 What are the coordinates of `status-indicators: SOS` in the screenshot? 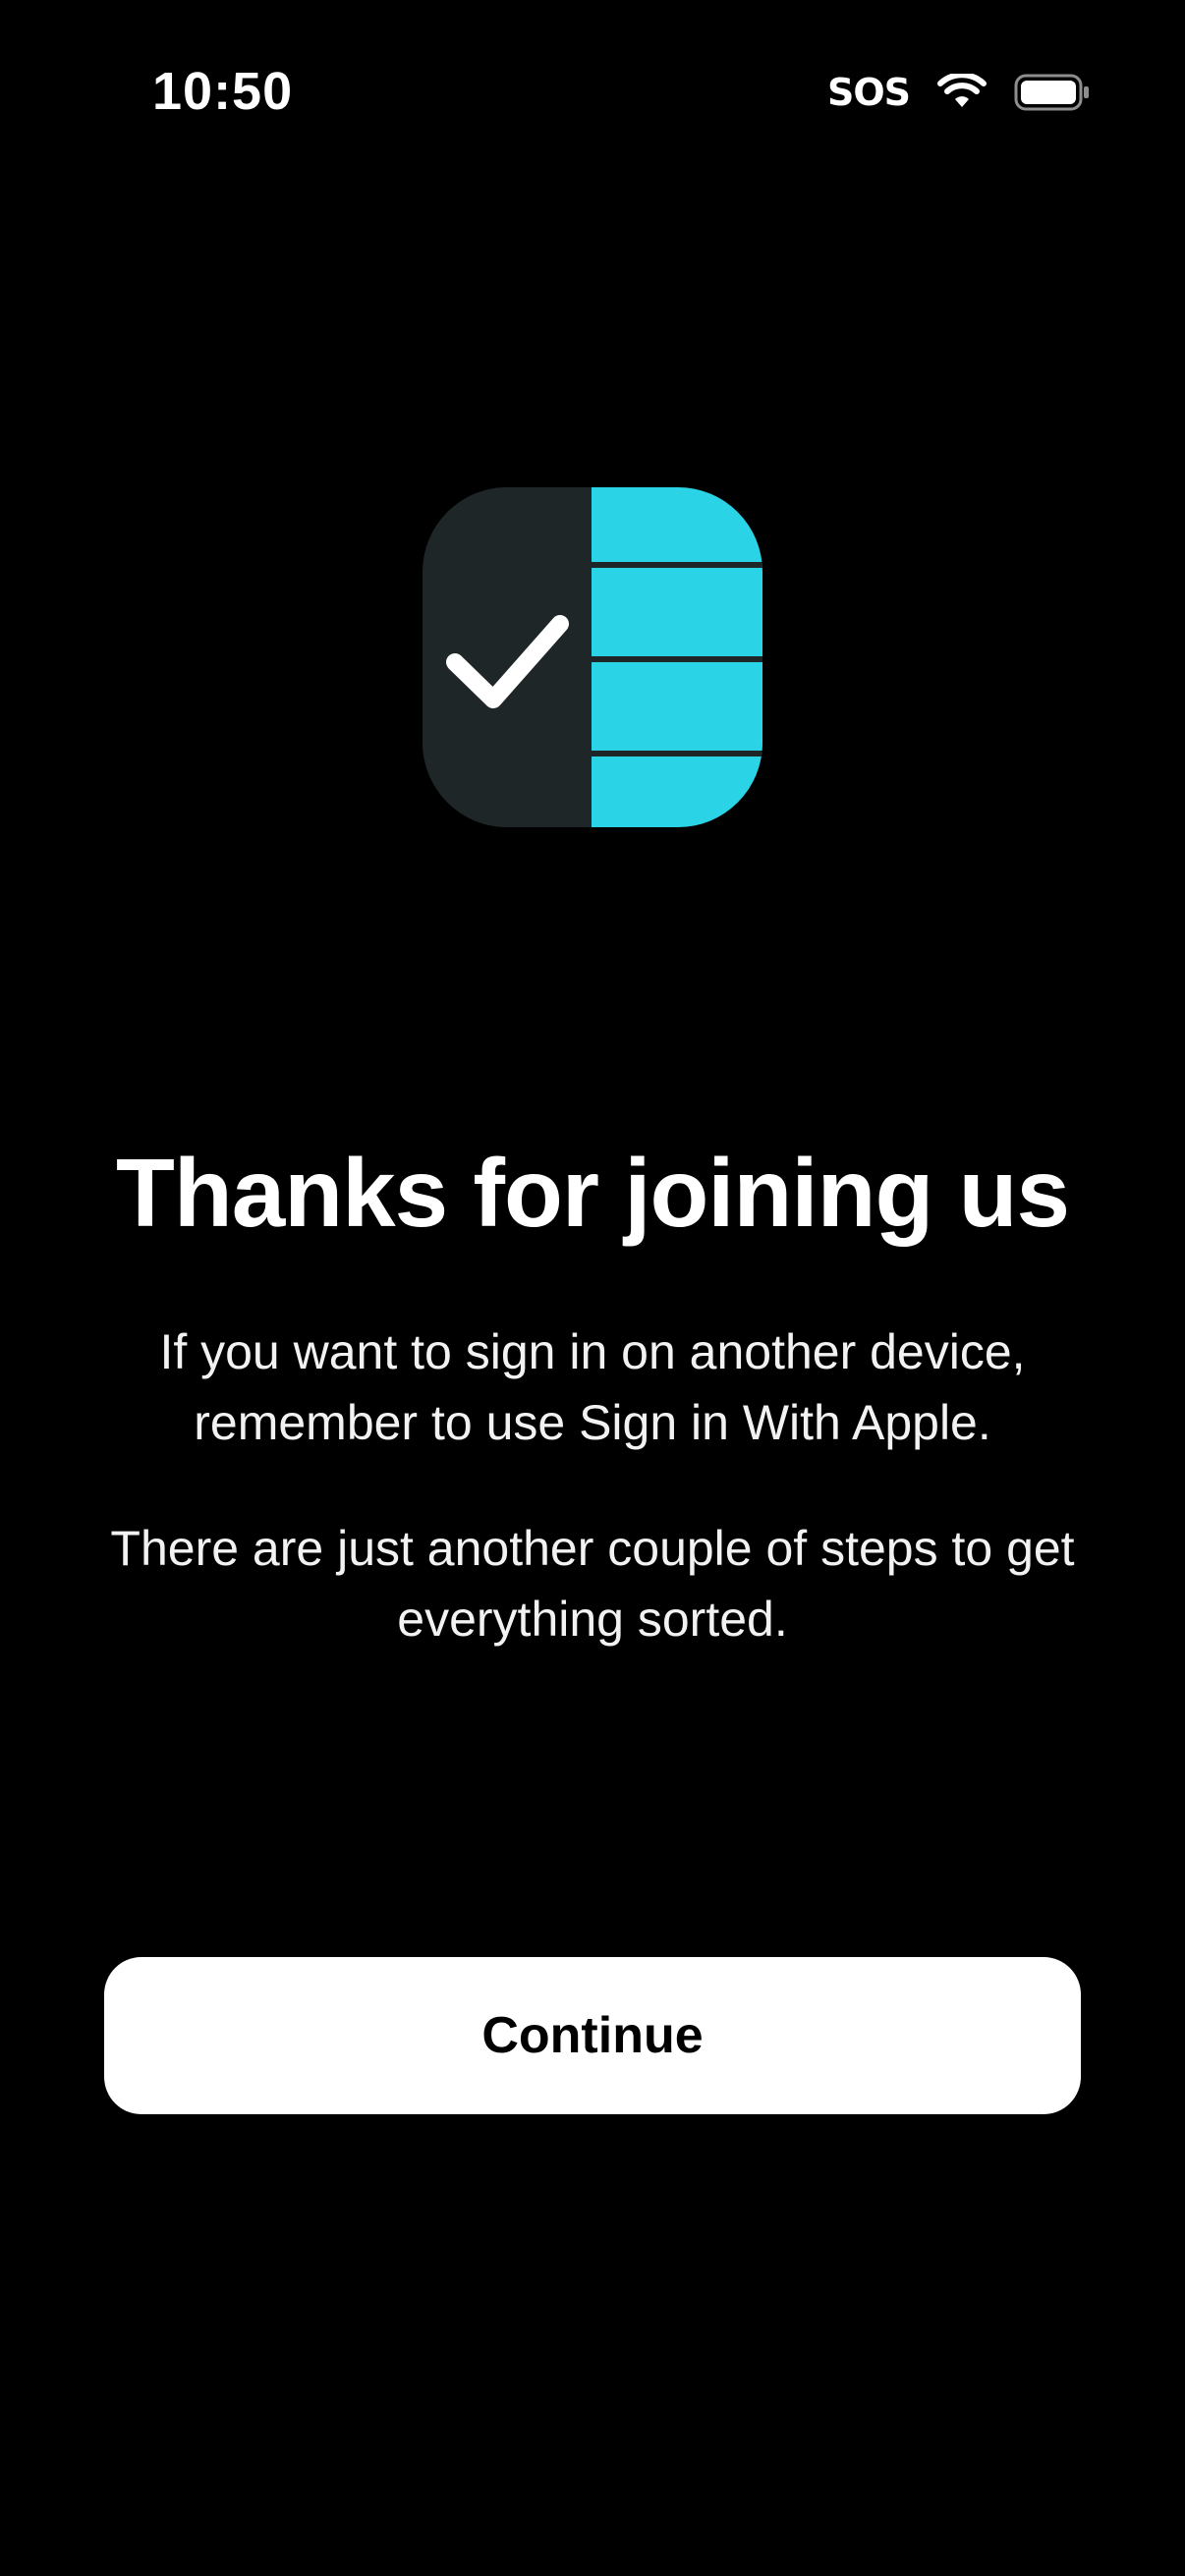 It's located at (959, 92).